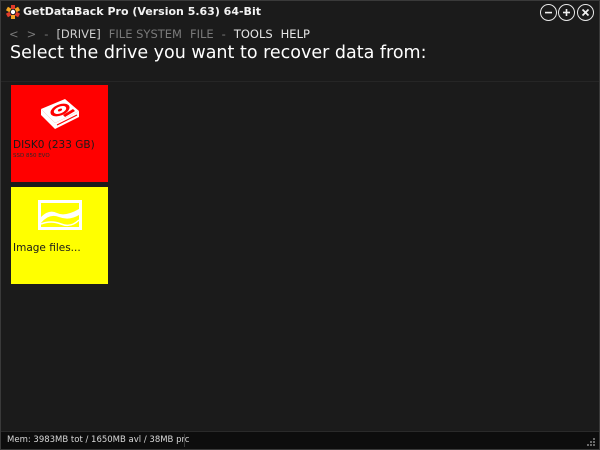 The width and height of the screenshot is (600, 450). Describe the element at coordinates (142, 11) in the screenshot. I see `window-title: GetDataBack Pro (Version 5.63) 64-Bit` at that location.